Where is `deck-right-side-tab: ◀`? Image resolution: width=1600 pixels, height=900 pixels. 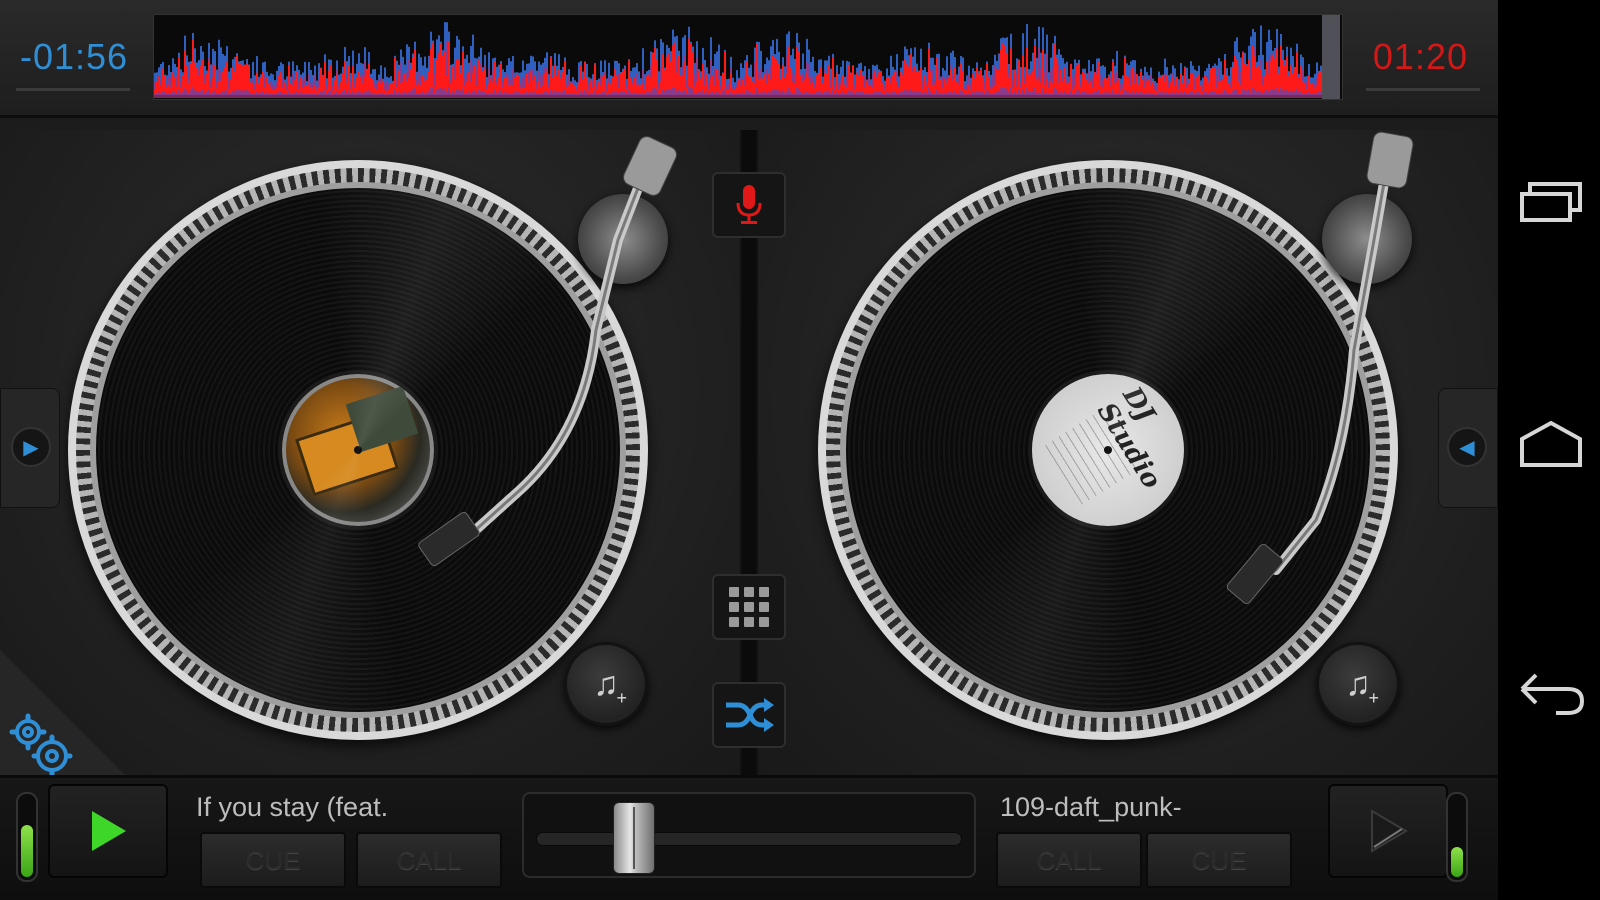 deck-right-side-tab: ◀ is located at coordinates (1468, 448).